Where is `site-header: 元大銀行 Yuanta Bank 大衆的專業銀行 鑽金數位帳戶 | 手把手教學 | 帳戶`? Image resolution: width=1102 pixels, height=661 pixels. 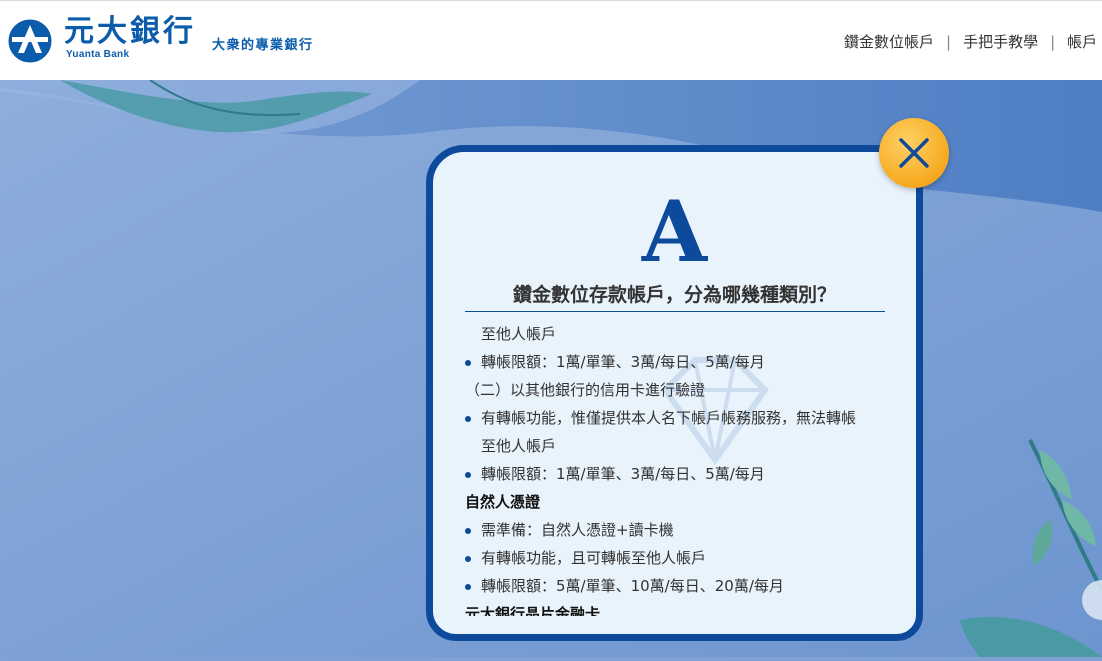
site-header: 元大銀行 Yuanta Bank 大衆的專業銀行 鑽金數位帳戶 | 手把手教學 | 帳戶 is located at coordinates (551, 40).